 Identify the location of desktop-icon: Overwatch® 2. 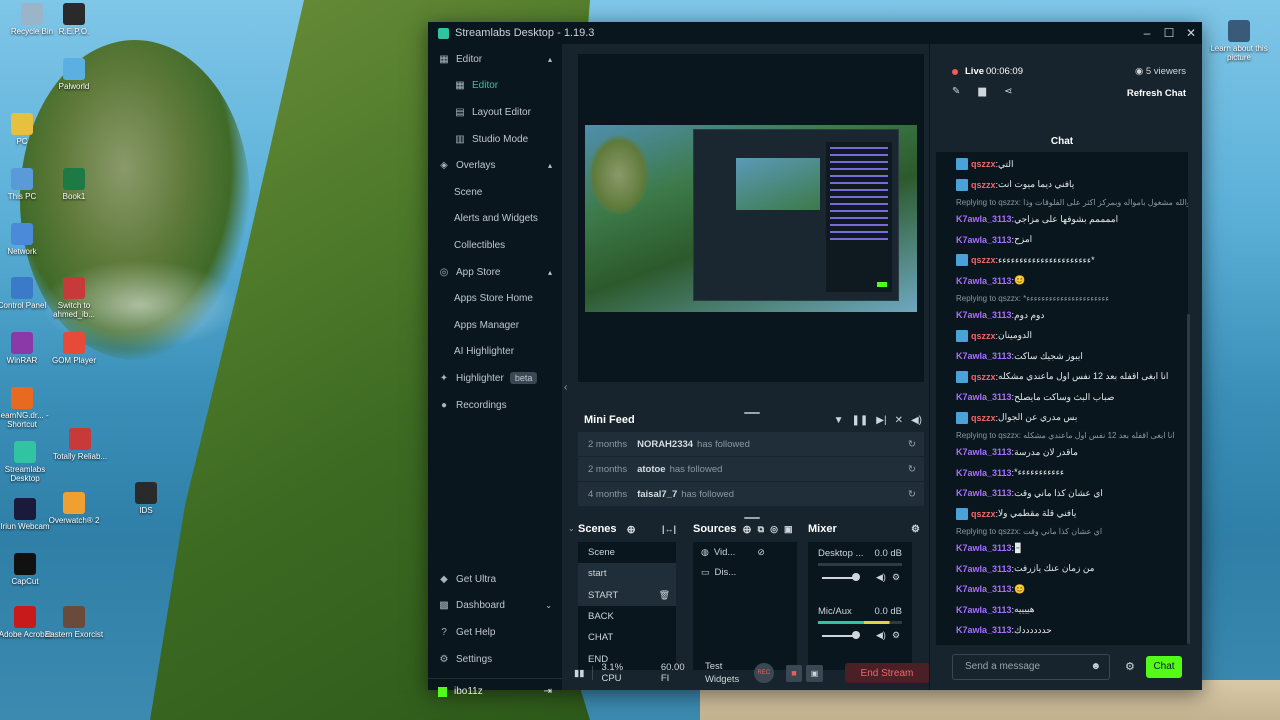
(74, 508).